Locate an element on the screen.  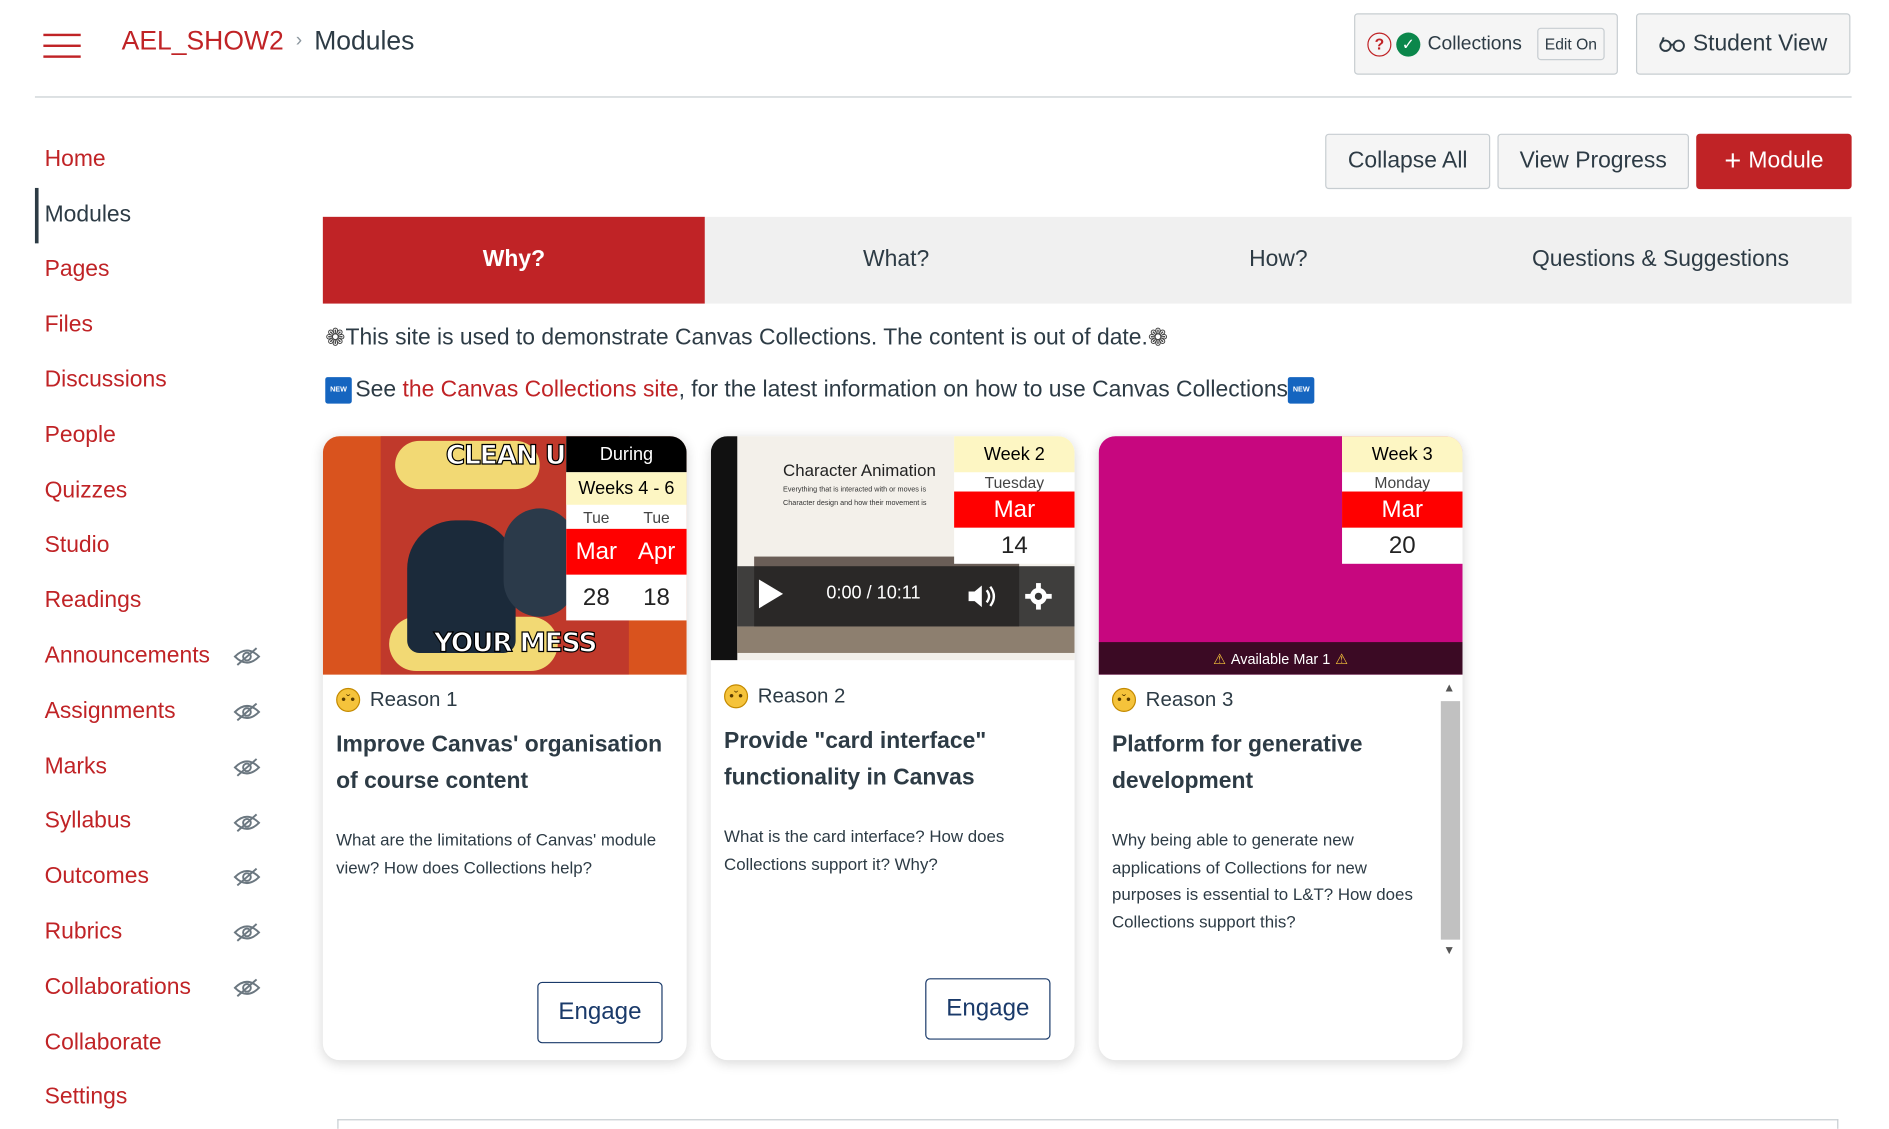
sidebar-item-home: Home is located at coordinates (155, 160).